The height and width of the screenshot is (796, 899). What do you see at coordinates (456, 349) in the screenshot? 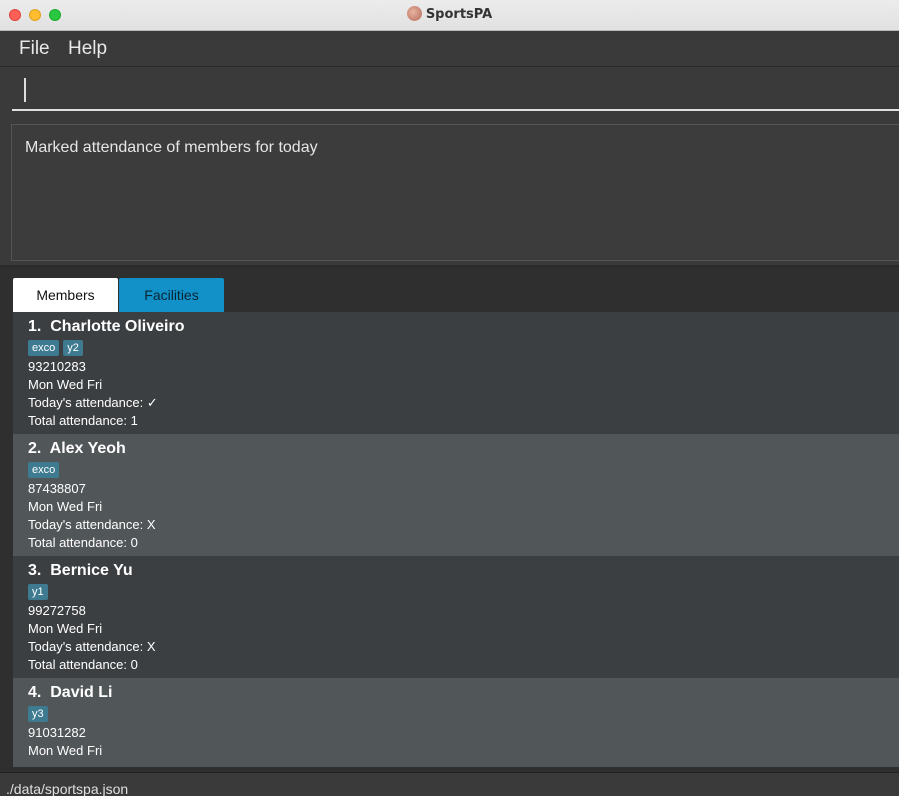
I see `member-tags: exco y2` at bounding box center [456, 349].